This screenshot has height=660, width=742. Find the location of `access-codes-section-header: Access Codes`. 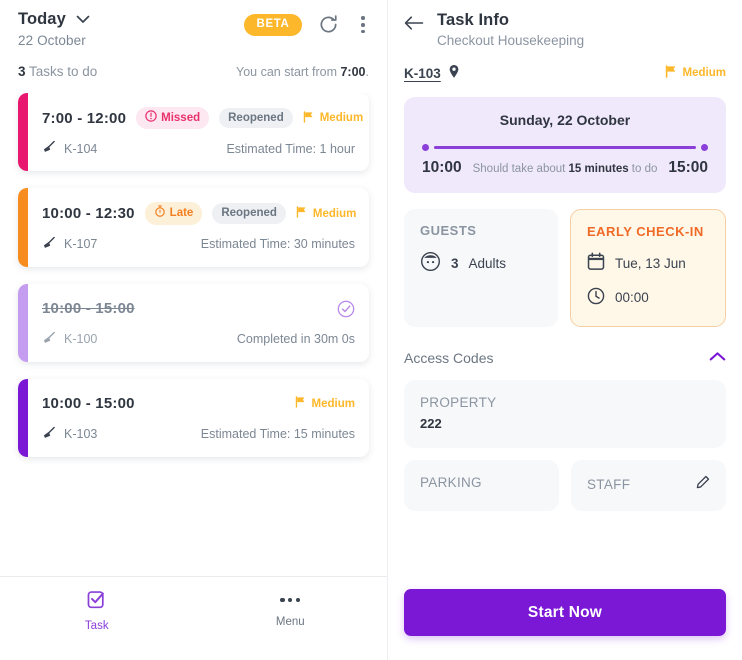

access-codes-section-header: Access Codes is located at coordinates (565, 358).